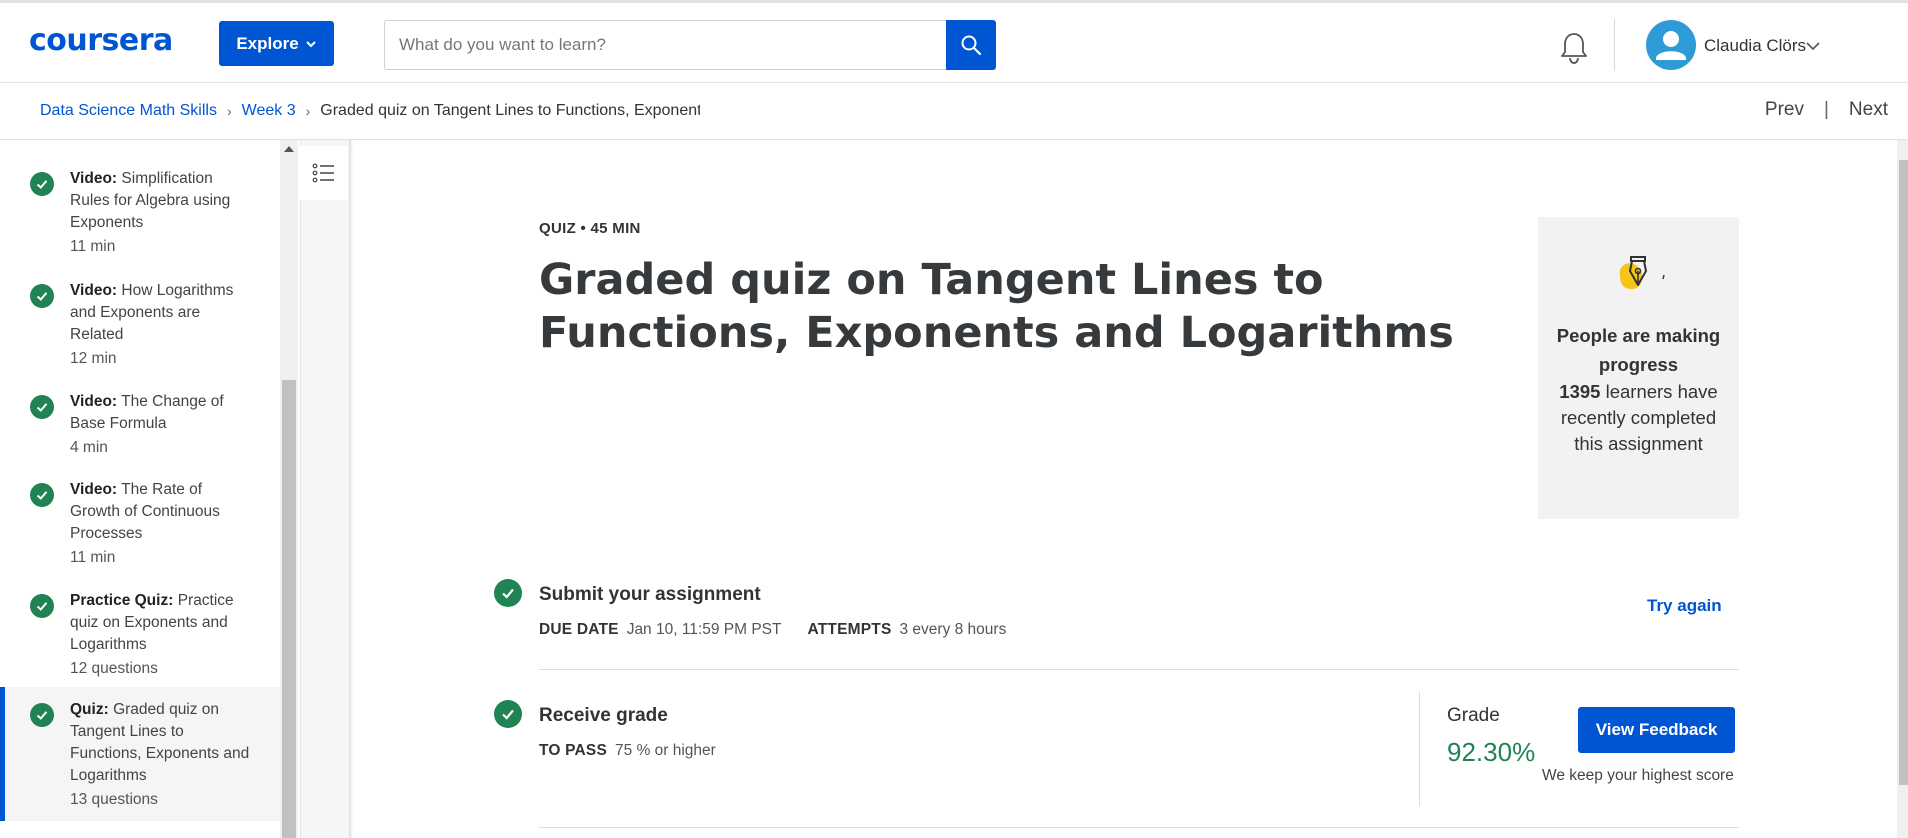  What do you see at coordinates (665, 45) in the screenshot?
I see `search-input` at bounding box center [665, 45].